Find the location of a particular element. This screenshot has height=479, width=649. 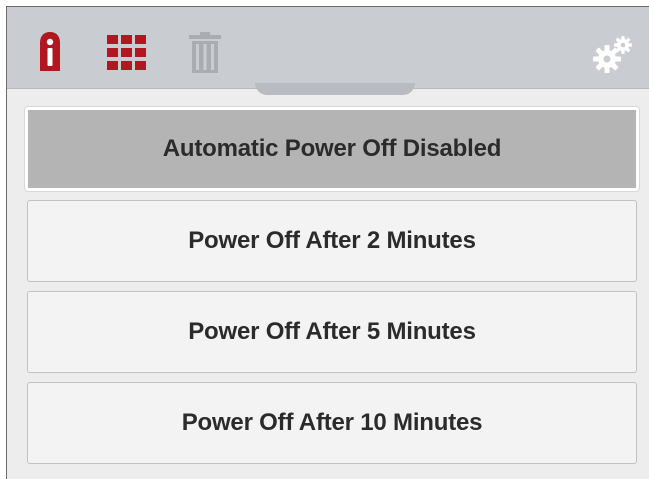

apps-grid-icon is located at coordinates (127, 53).